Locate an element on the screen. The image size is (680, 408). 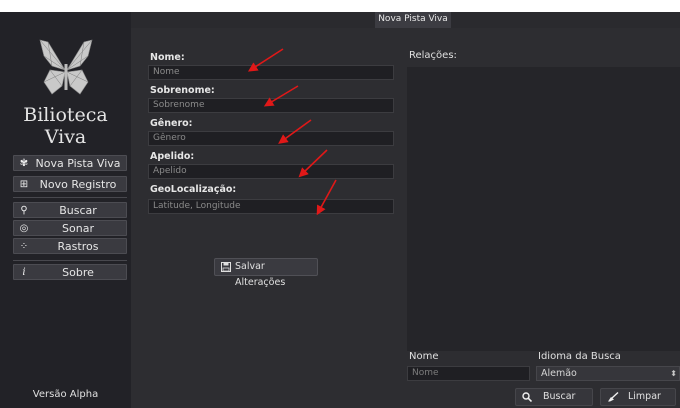
geolocalizacao-label: GeoLocalização: is located at coordinates (193, 189).